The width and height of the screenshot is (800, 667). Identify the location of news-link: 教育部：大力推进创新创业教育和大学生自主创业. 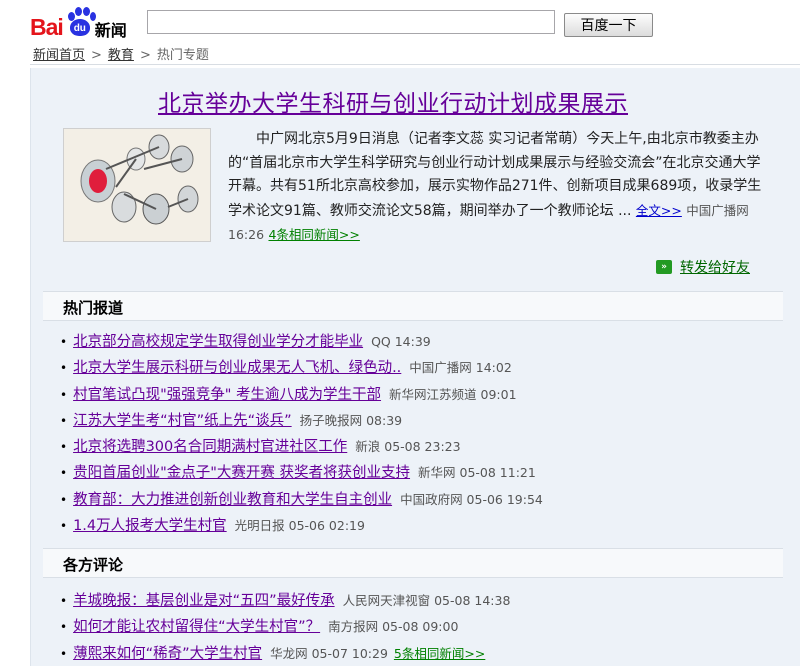
(232, 500).